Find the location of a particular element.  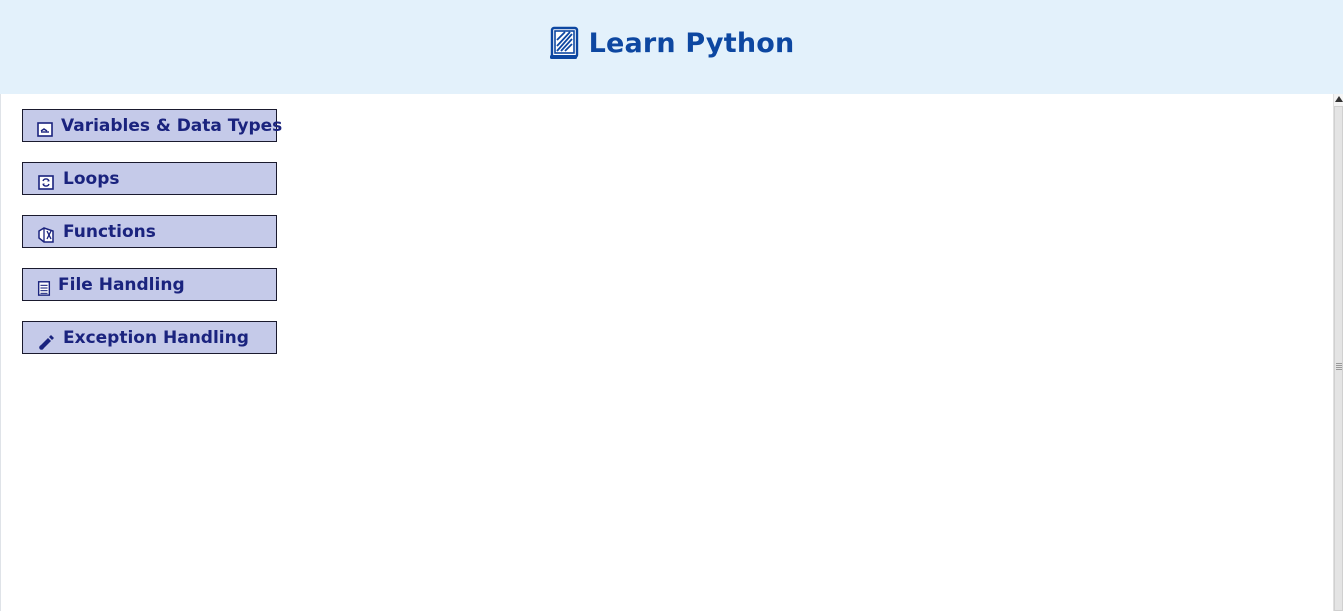

menu-button-label: File Handling is located at coordinates (121, 284).